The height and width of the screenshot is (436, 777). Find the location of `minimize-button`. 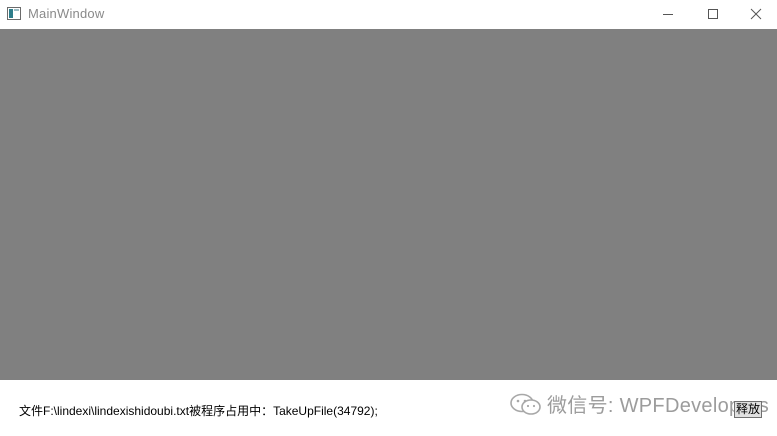

minimize-button is located at coordinates (667, 14).